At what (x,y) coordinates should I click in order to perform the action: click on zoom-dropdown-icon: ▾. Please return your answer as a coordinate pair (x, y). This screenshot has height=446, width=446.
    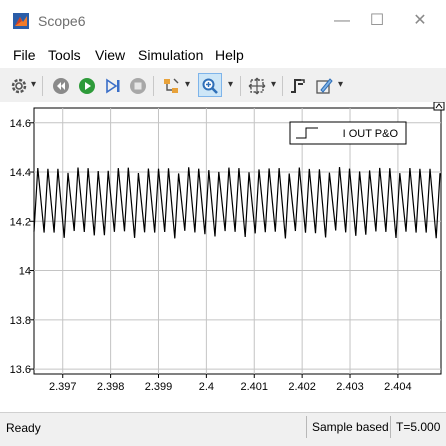
    Looking at the image, I should click on (230, 84).